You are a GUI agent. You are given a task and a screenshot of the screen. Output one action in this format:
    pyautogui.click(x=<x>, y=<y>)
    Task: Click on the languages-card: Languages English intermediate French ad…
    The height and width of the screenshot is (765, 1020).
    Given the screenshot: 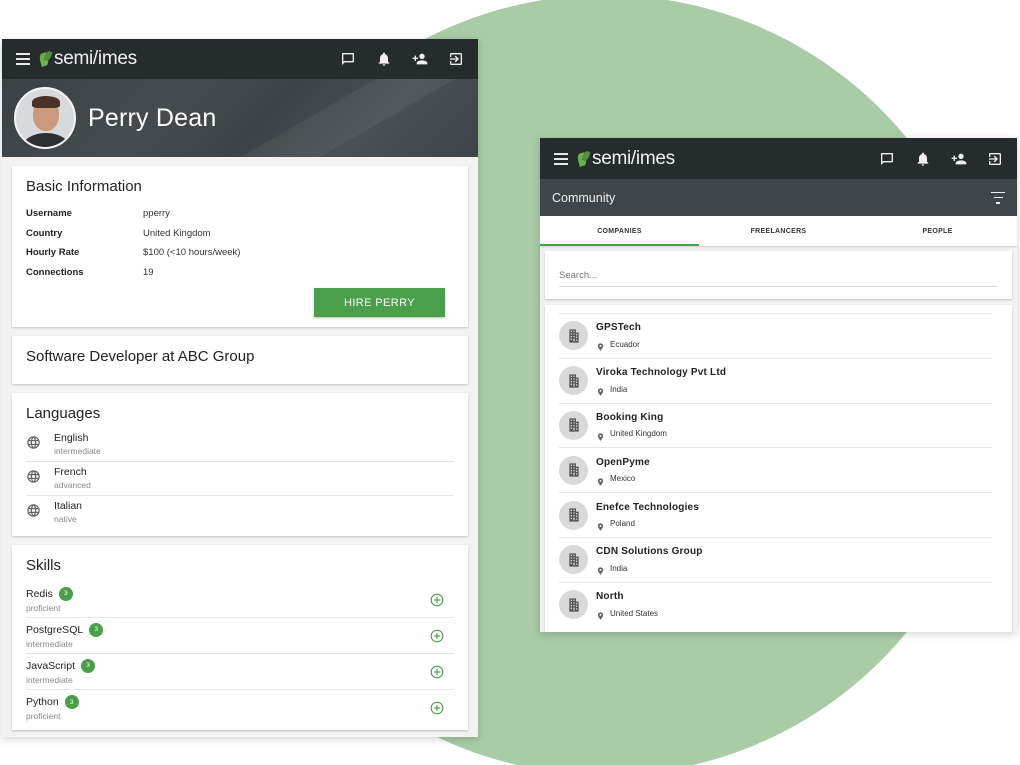 What is the action you would take?
    pyautogui.click(x=240, y=464)
    